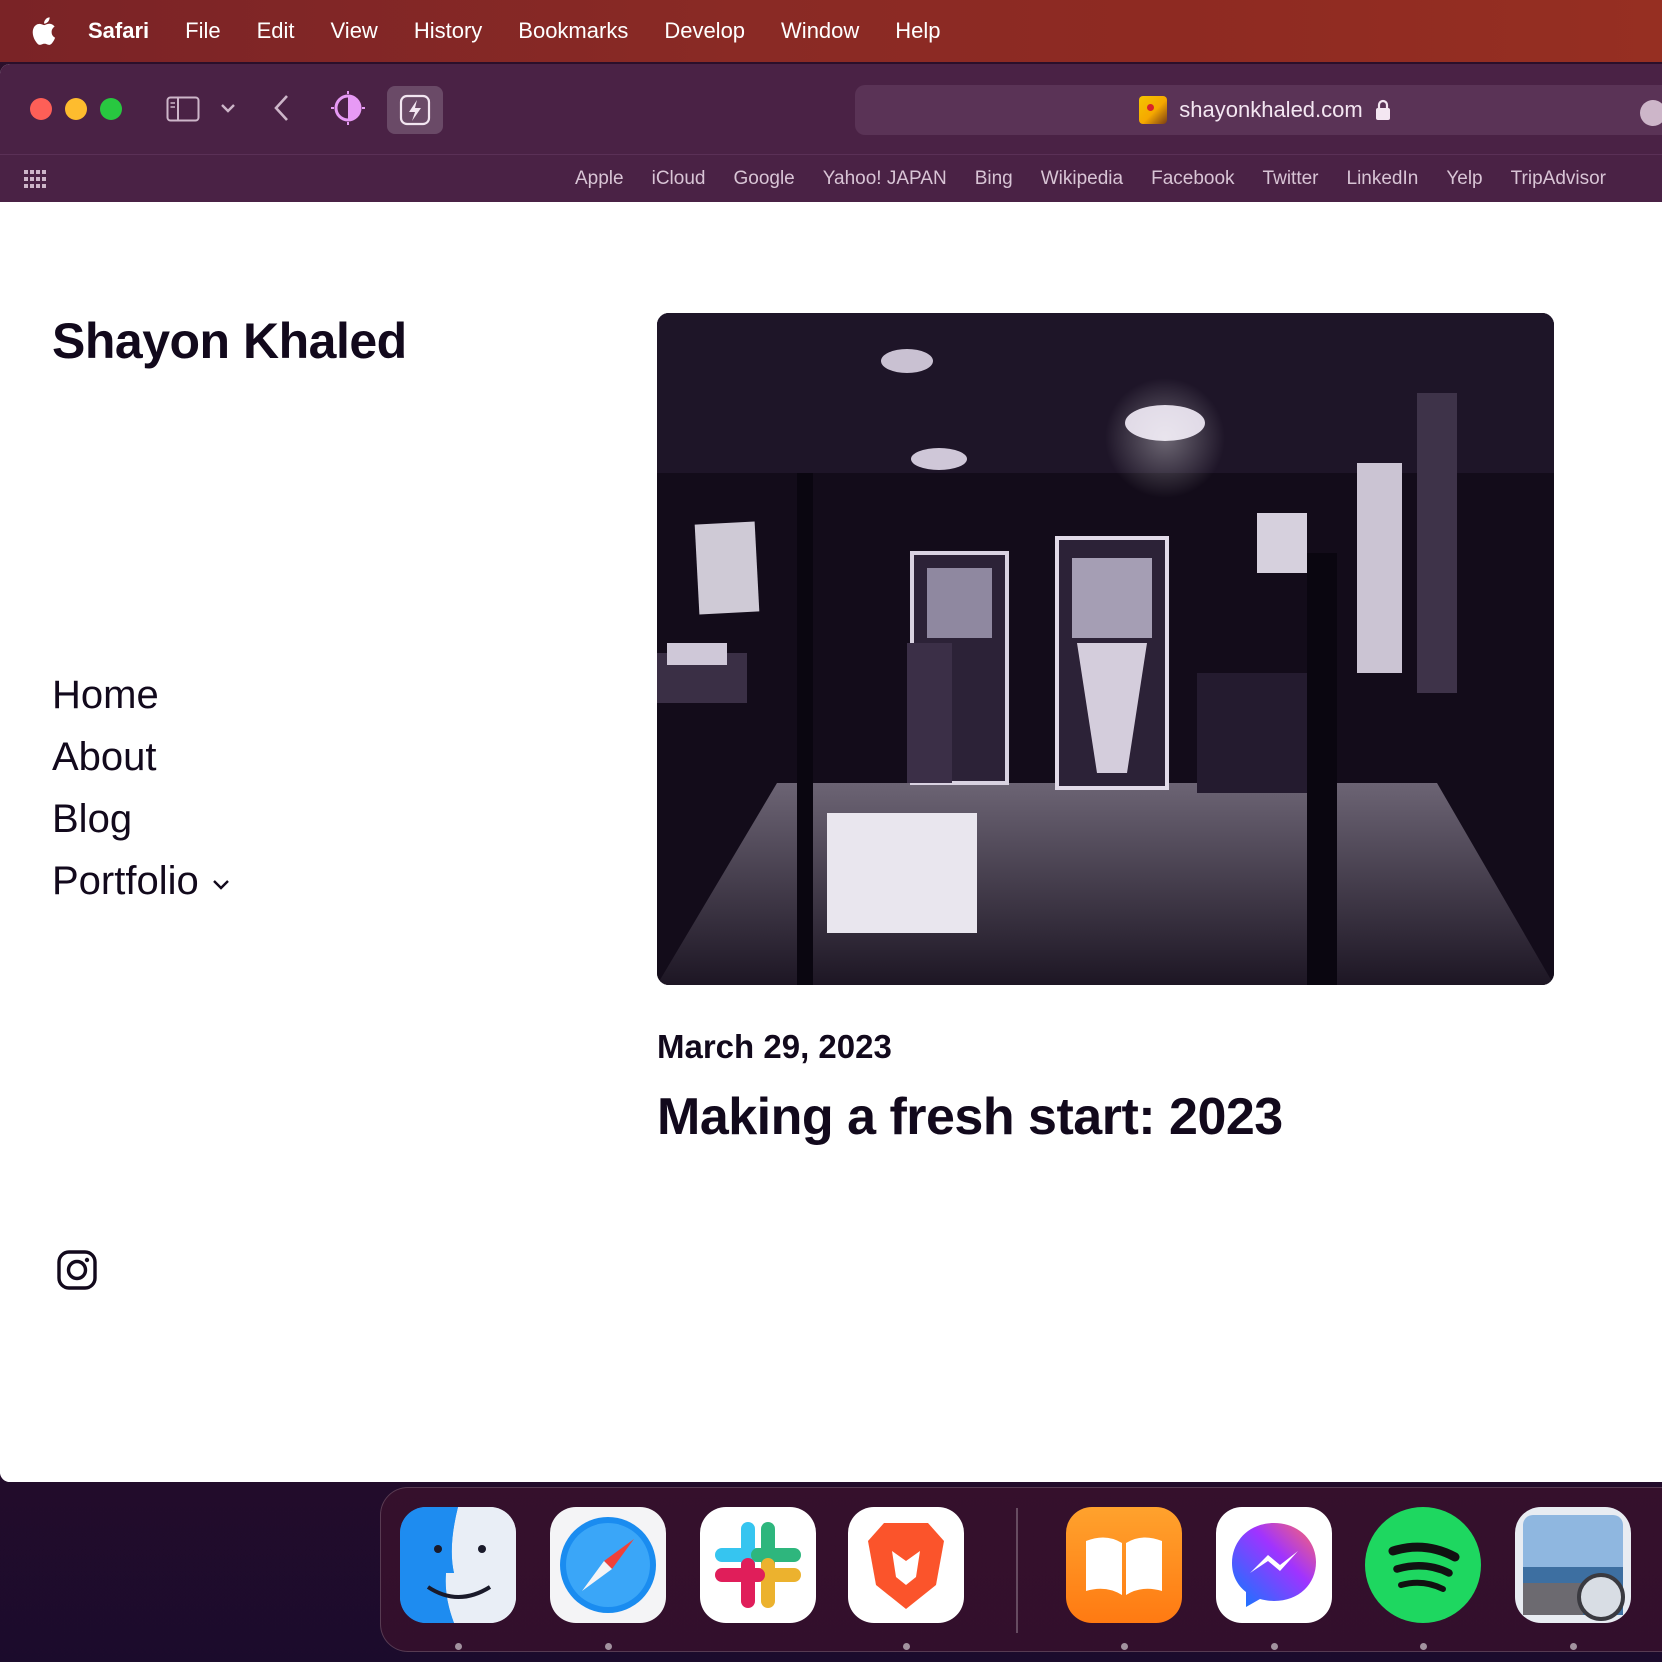 The width and height of the screenshot is (1662, 1662). Describe the element at coordinates (348, 108) in the screenshot. I see `dark-reader-extension-icon` at that location.